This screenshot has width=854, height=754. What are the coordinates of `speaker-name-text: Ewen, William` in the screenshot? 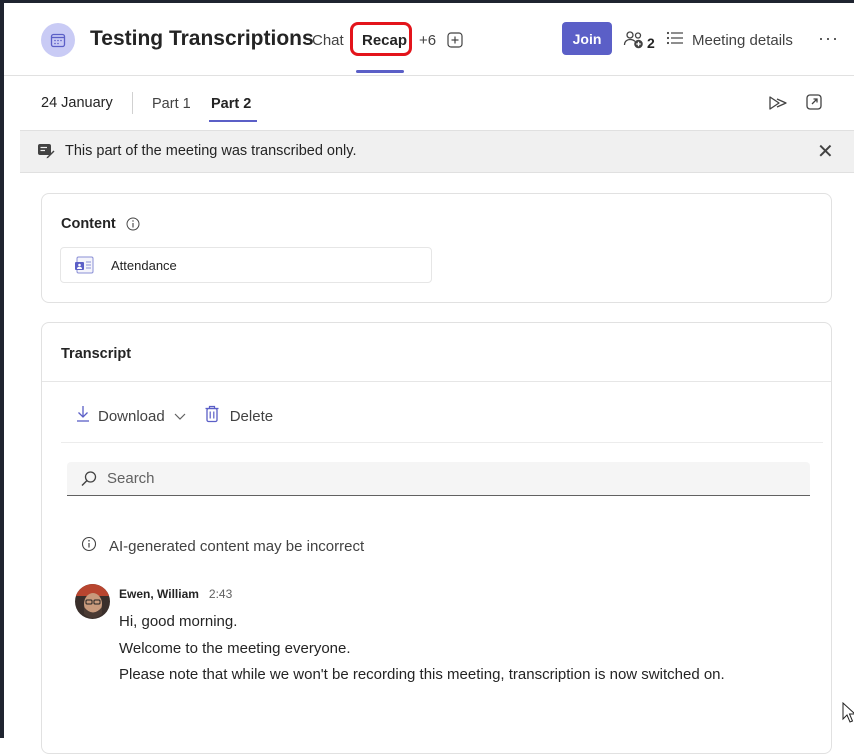 It's located at (159, 594).